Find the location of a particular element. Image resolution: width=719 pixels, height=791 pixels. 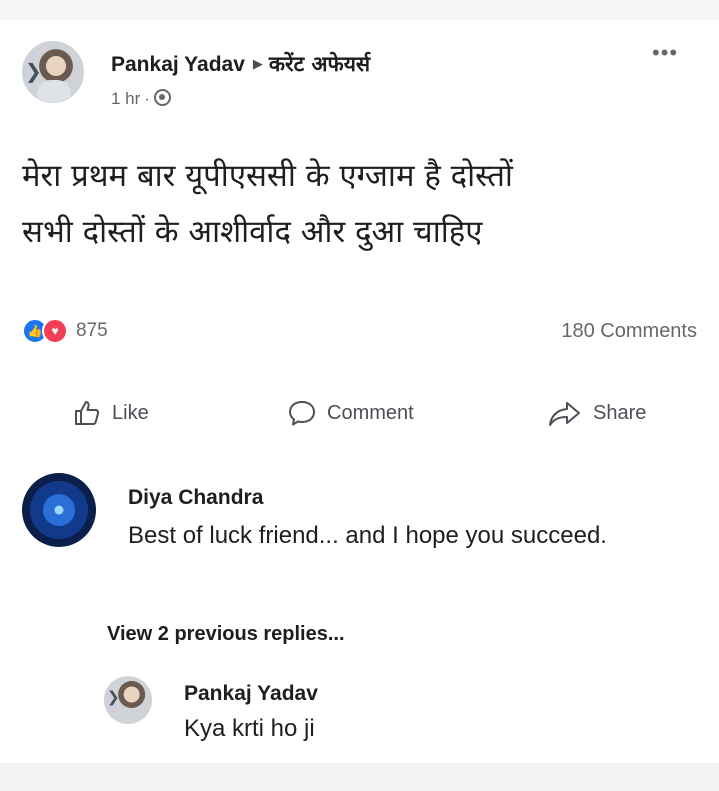

reply-author-avatar: ❯ is located at coordinates (128, 700).